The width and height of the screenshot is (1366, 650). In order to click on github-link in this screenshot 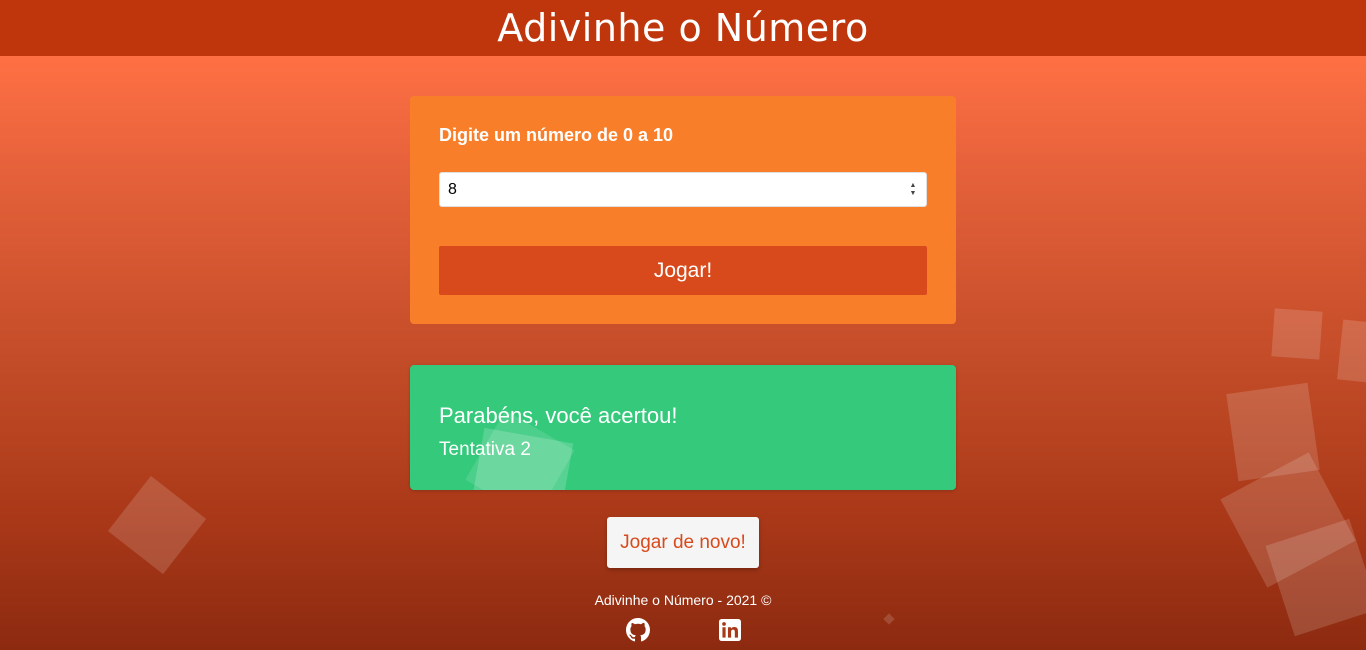, I will do `click(638, 630)`.